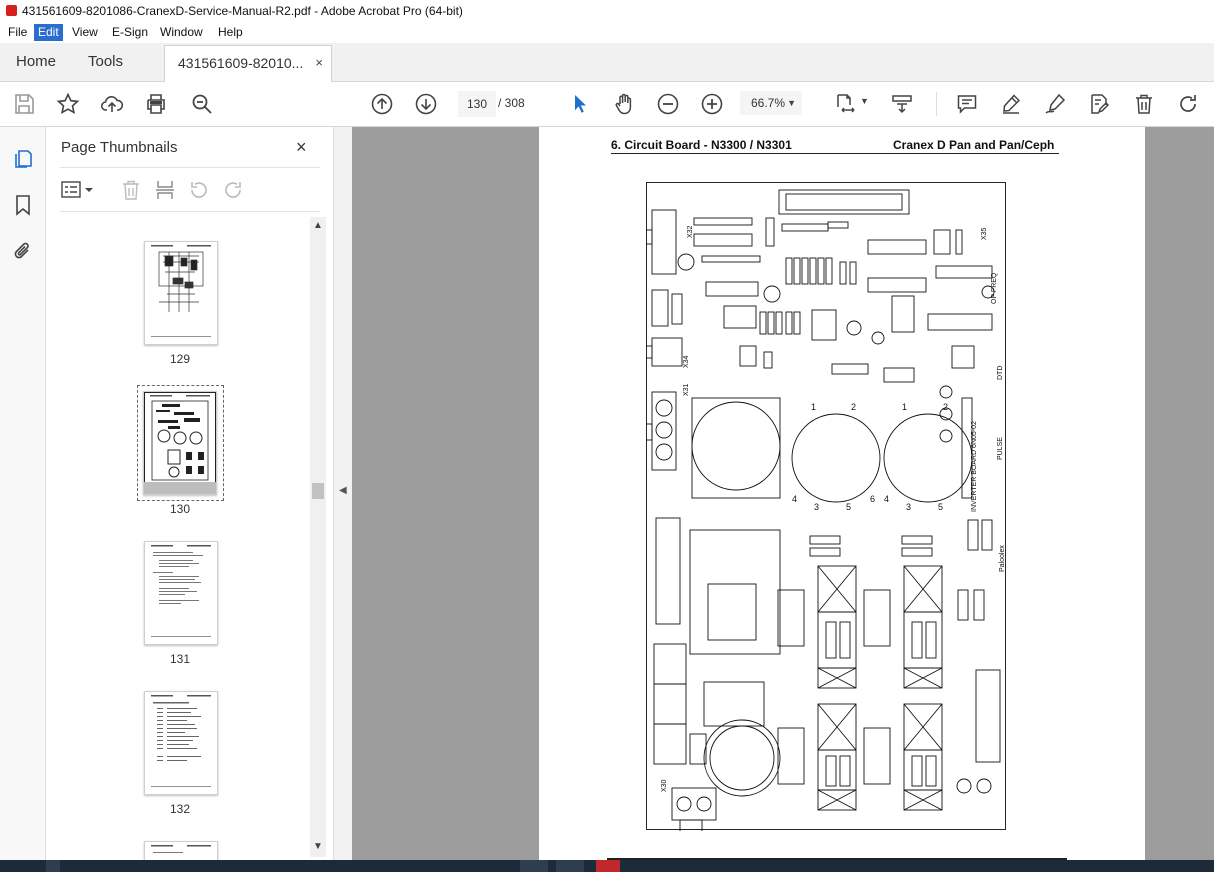 This screenshot has height=872, width=1214. Describe the element at coordinates (712, 104) in the screenshot. I see `zoom-in-icon` at that location.